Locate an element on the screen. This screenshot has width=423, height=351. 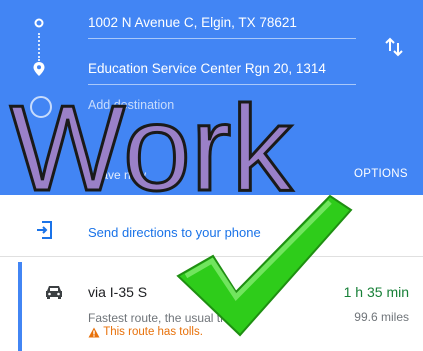
warning-icon is located at coordinates (94, 332).